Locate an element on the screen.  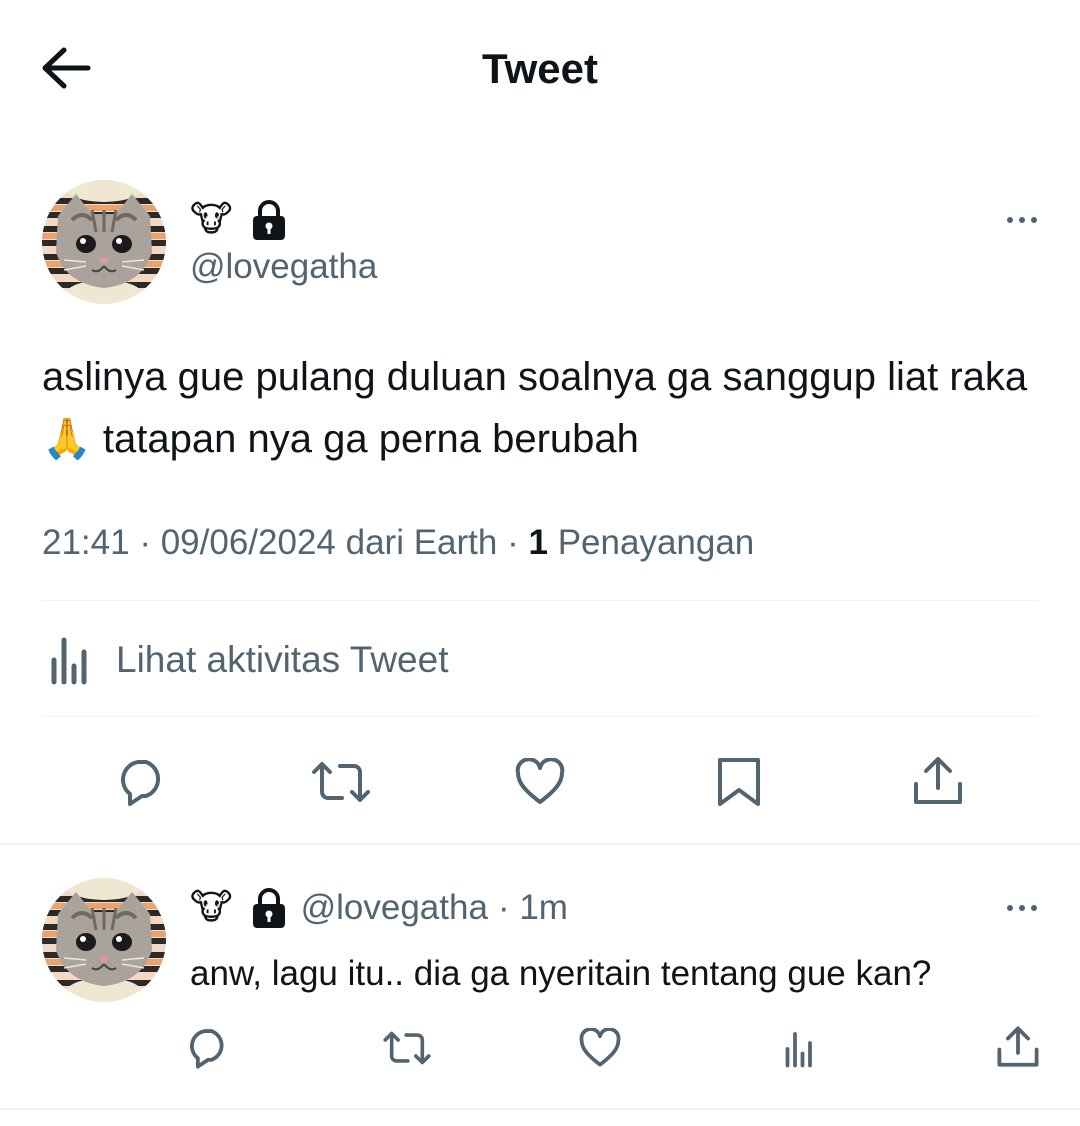
page-title: Tweet is located at coordinates (540, 68).